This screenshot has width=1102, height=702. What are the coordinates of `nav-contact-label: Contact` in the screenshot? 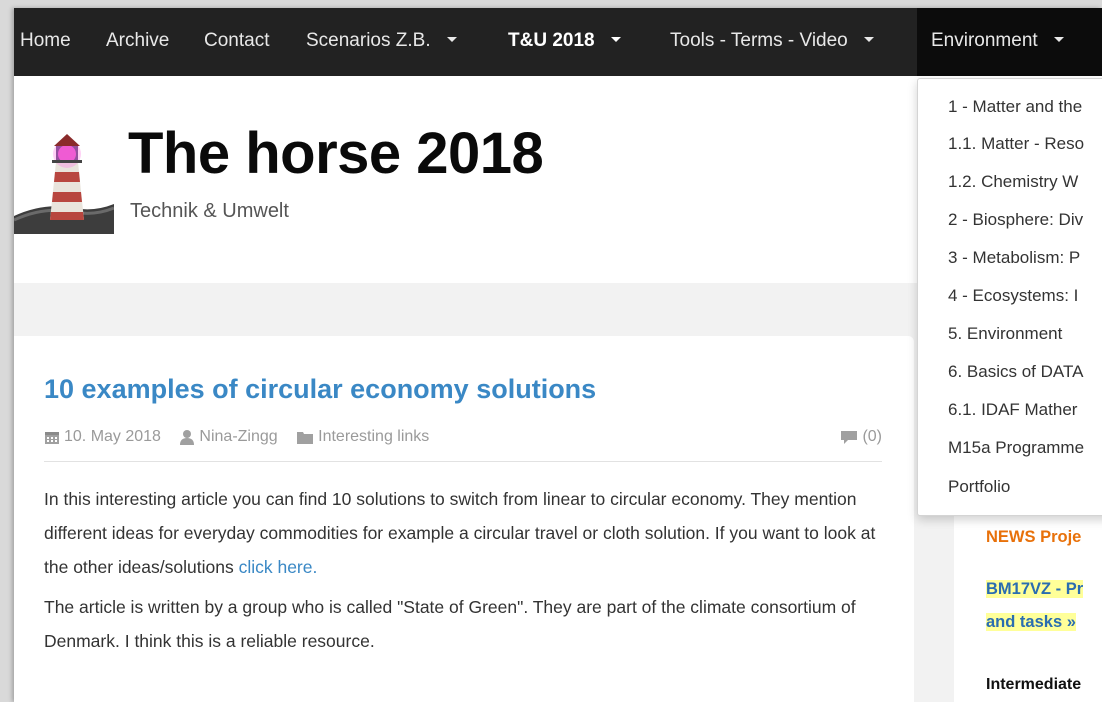 It's located at (237, 40).